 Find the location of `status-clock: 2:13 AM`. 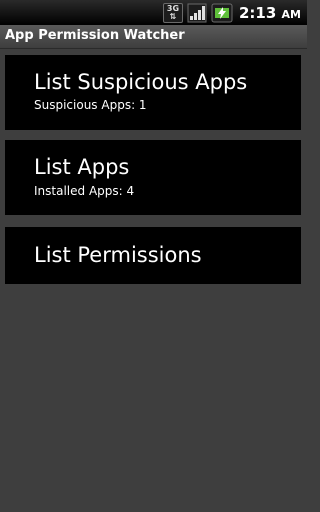

status-clock: 2:13 AM is located at coordinates (270, 13).